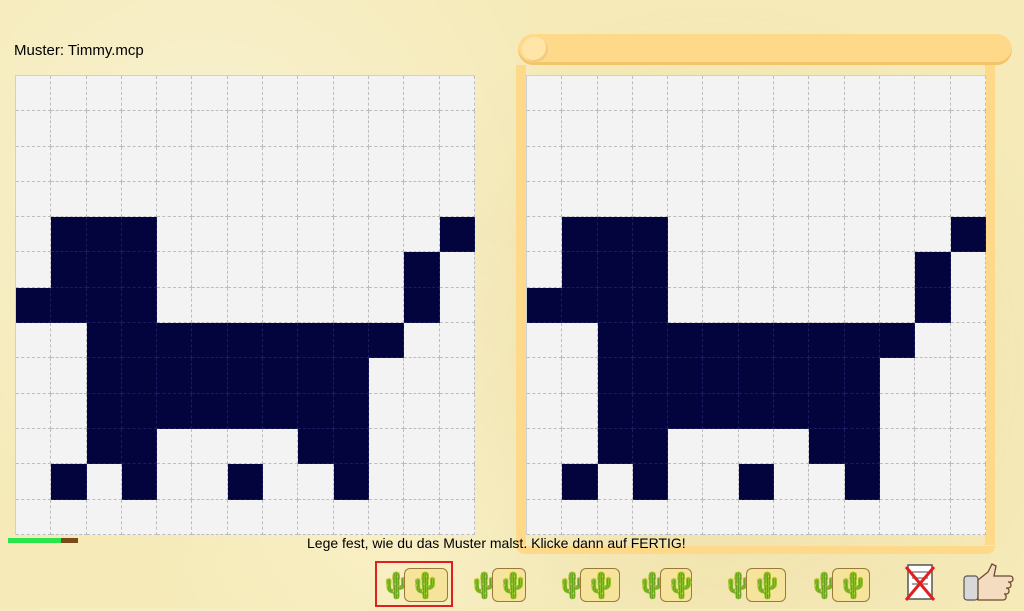 This screenshot has height=611, width=1024. What do you see at coordinates (664, 584) in the screenshot?
I see `tool-column-down: 🌵 🌵` at bounding box center [664, 584].